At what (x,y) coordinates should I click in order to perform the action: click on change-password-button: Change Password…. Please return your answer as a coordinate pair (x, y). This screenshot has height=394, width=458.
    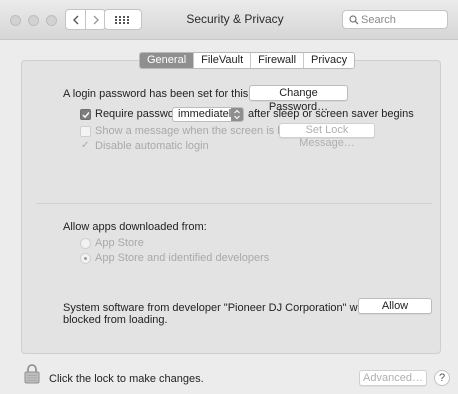
    Looking at the image, I should click on (298, 99).